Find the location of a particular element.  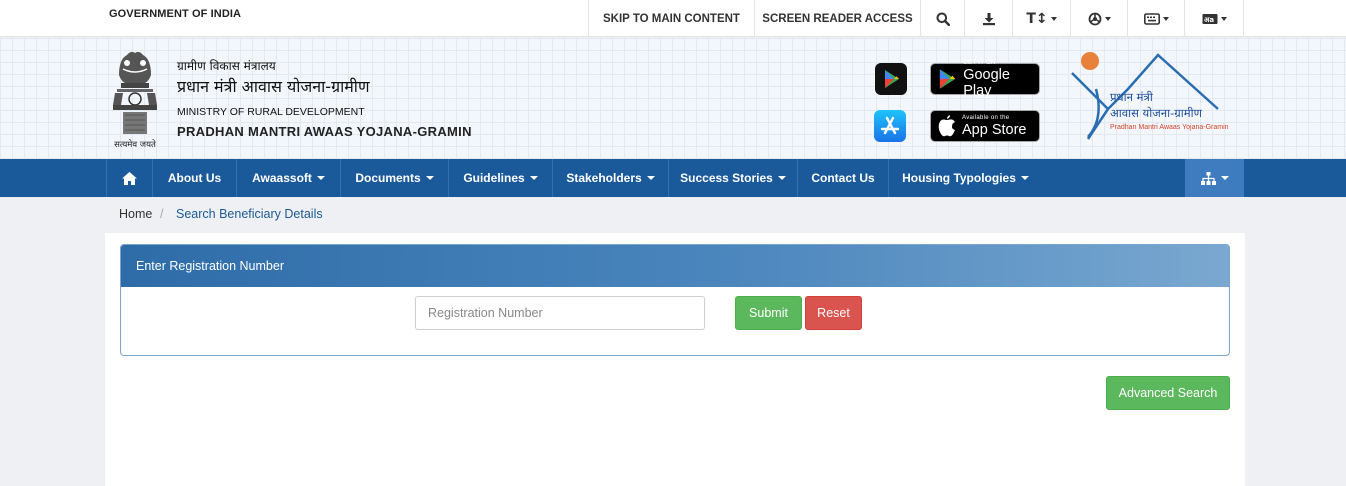

nav-awaassoft-label: Awaassoft is located at coordinates (282, 178).